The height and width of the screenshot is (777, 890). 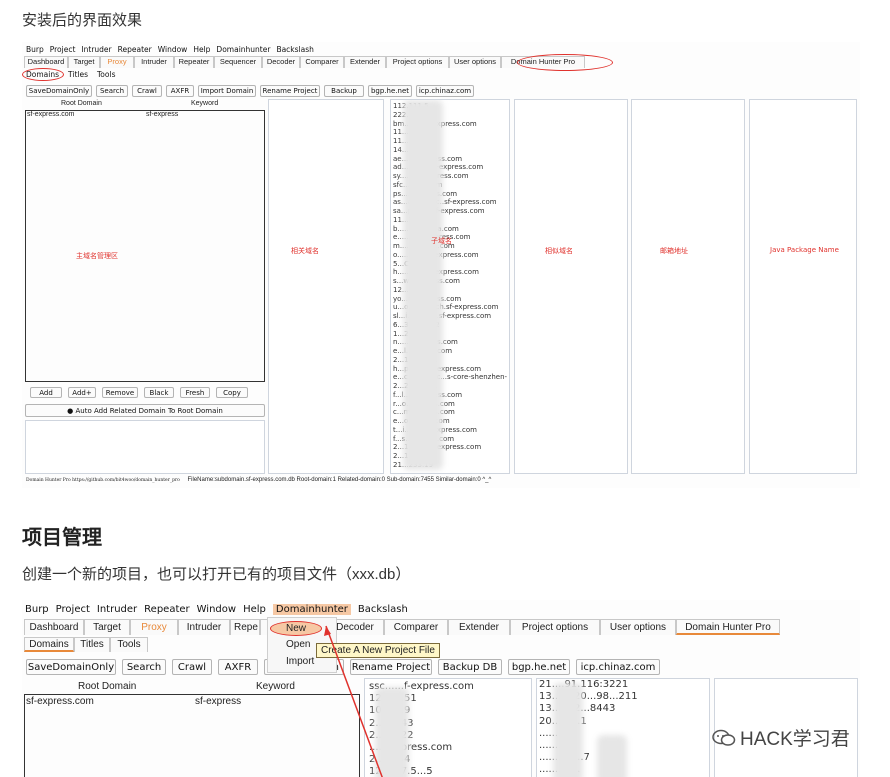 What do you see at coordinates (135, 49) in the screenshot?
I see `menu-repeater: Repeater` at bounding box center [135, 49].